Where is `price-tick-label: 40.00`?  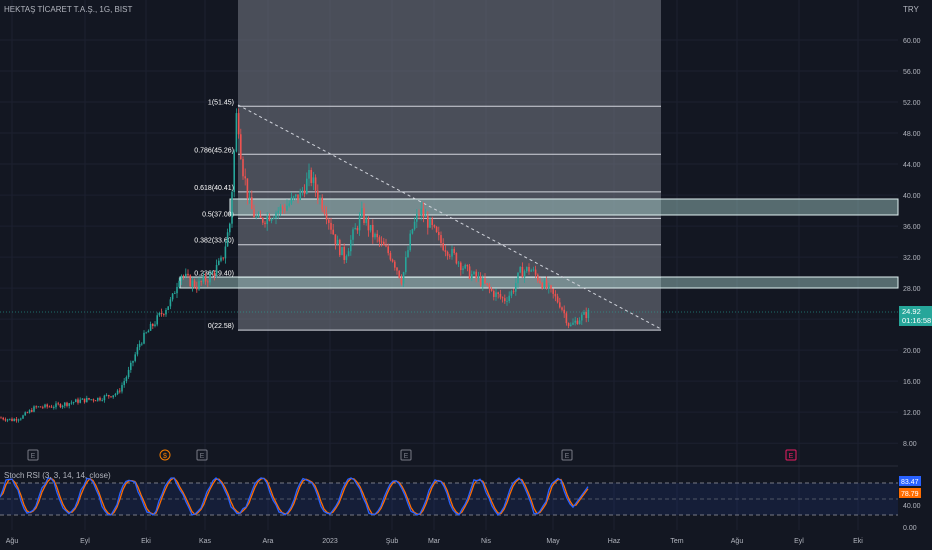
price-tick-label: 40.00 is located at coordinates (912, 196).